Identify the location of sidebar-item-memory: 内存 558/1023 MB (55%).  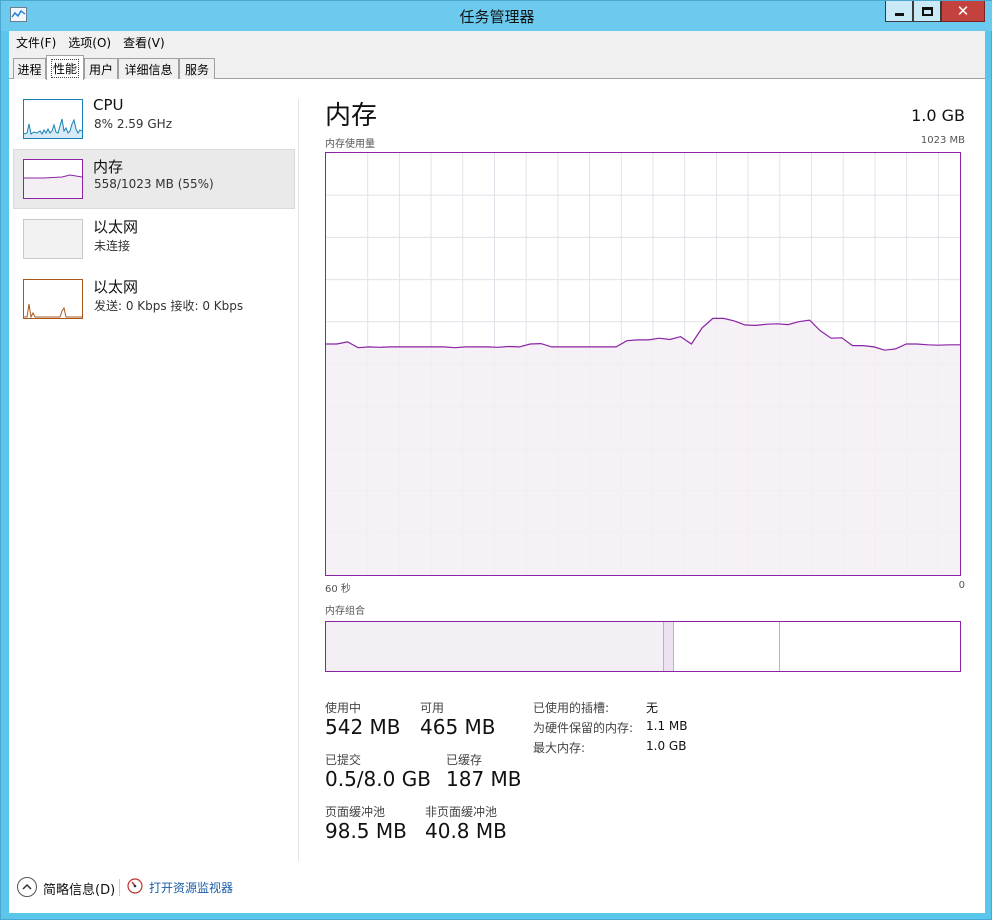
(154, 179).